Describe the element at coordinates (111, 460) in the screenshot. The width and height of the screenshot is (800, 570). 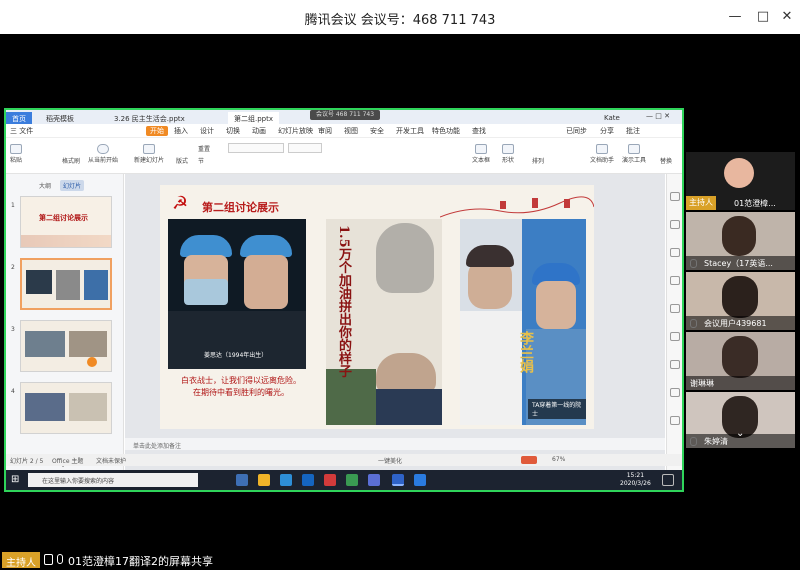
I see `protect-status: 文档未保护` at that location.